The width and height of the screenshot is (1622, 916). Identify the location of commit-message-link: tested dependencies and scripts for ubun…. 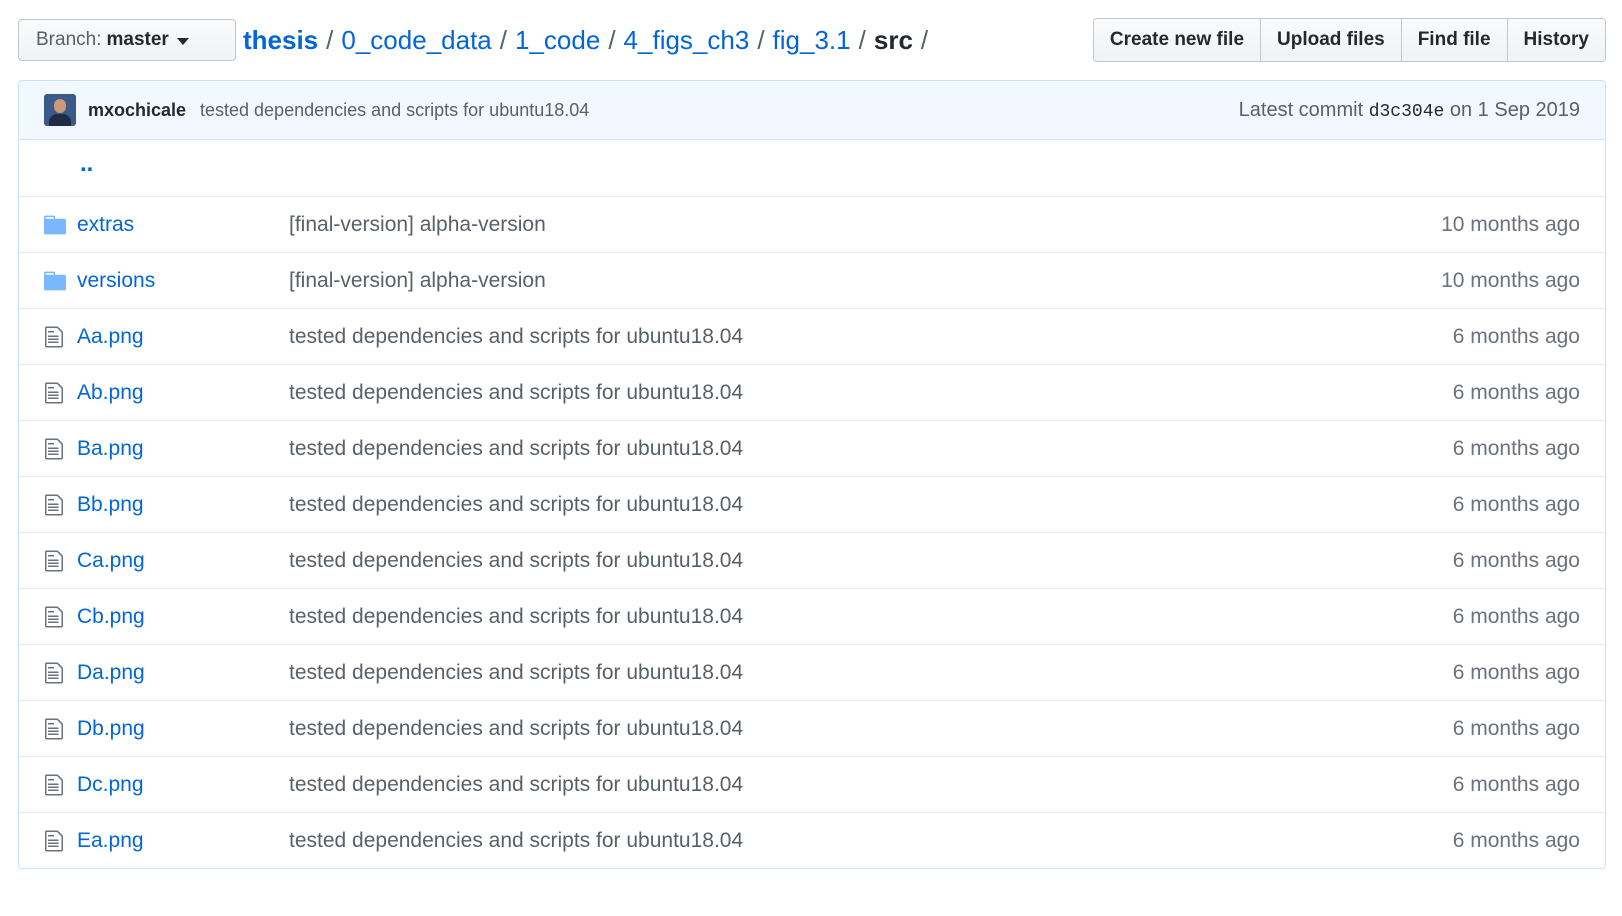
(394, 110).